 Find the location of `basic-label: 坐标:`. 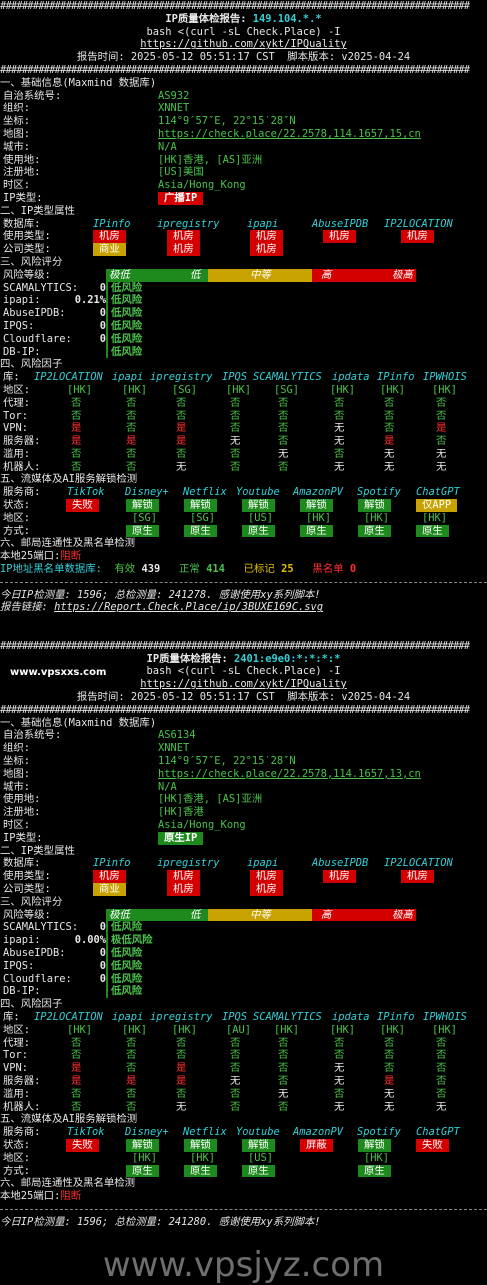

basic-label: 坐标: is located at coordinates (17, 121).